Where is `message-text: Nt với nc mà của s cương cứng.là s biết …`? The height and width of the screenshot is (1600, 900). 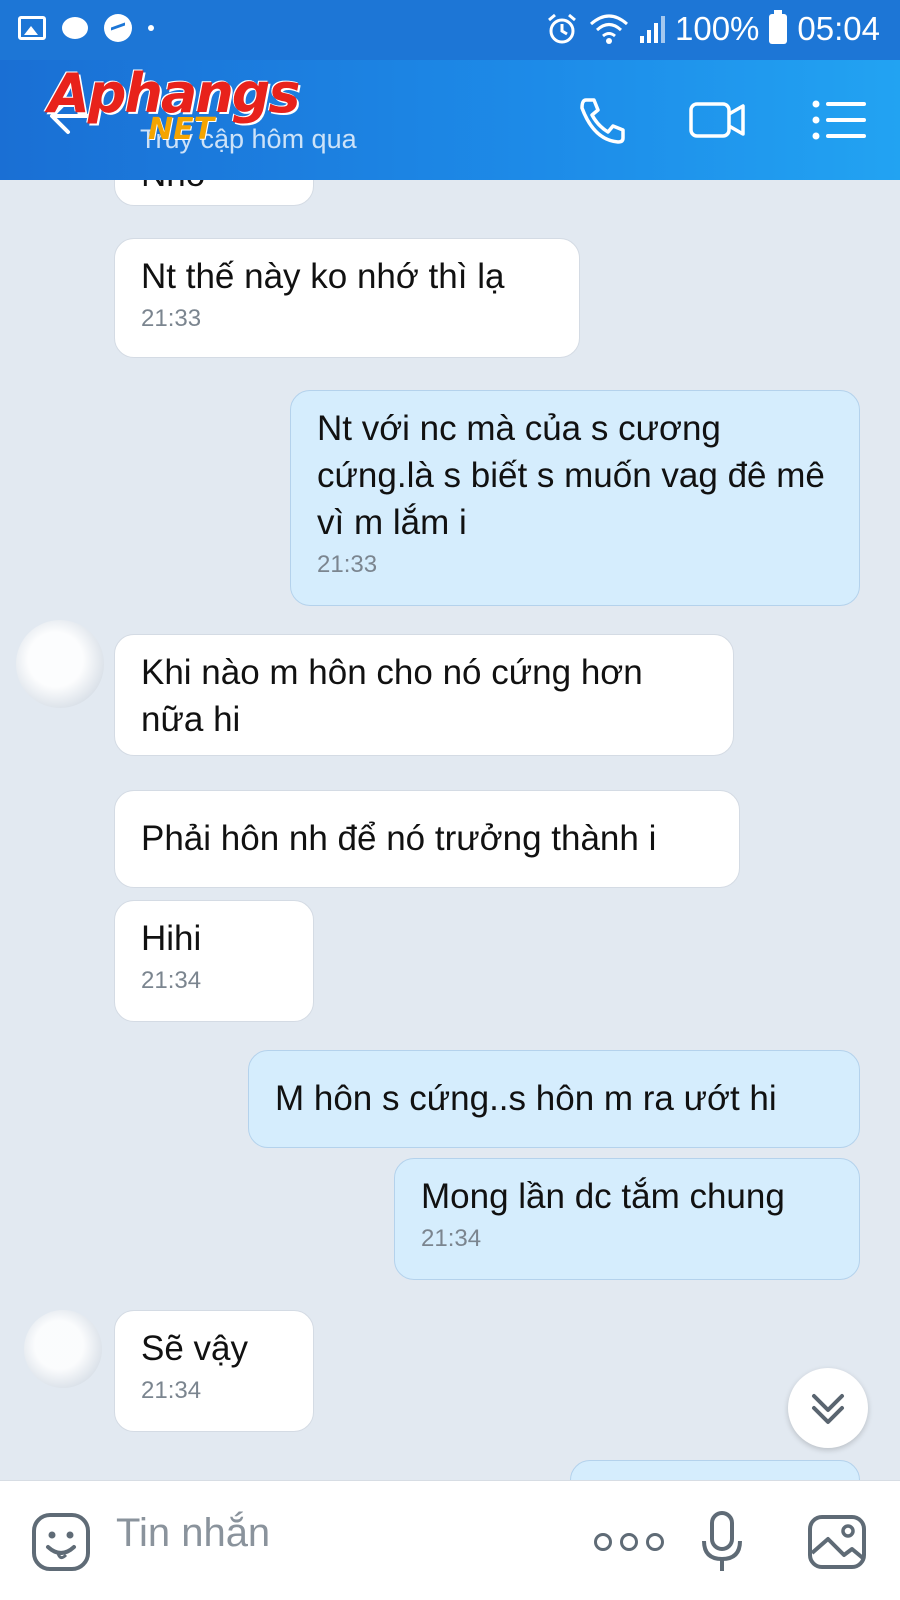 message-text: Nt với nc mà của s cương cứng.là s biết … is located at coordinates (571, 475).